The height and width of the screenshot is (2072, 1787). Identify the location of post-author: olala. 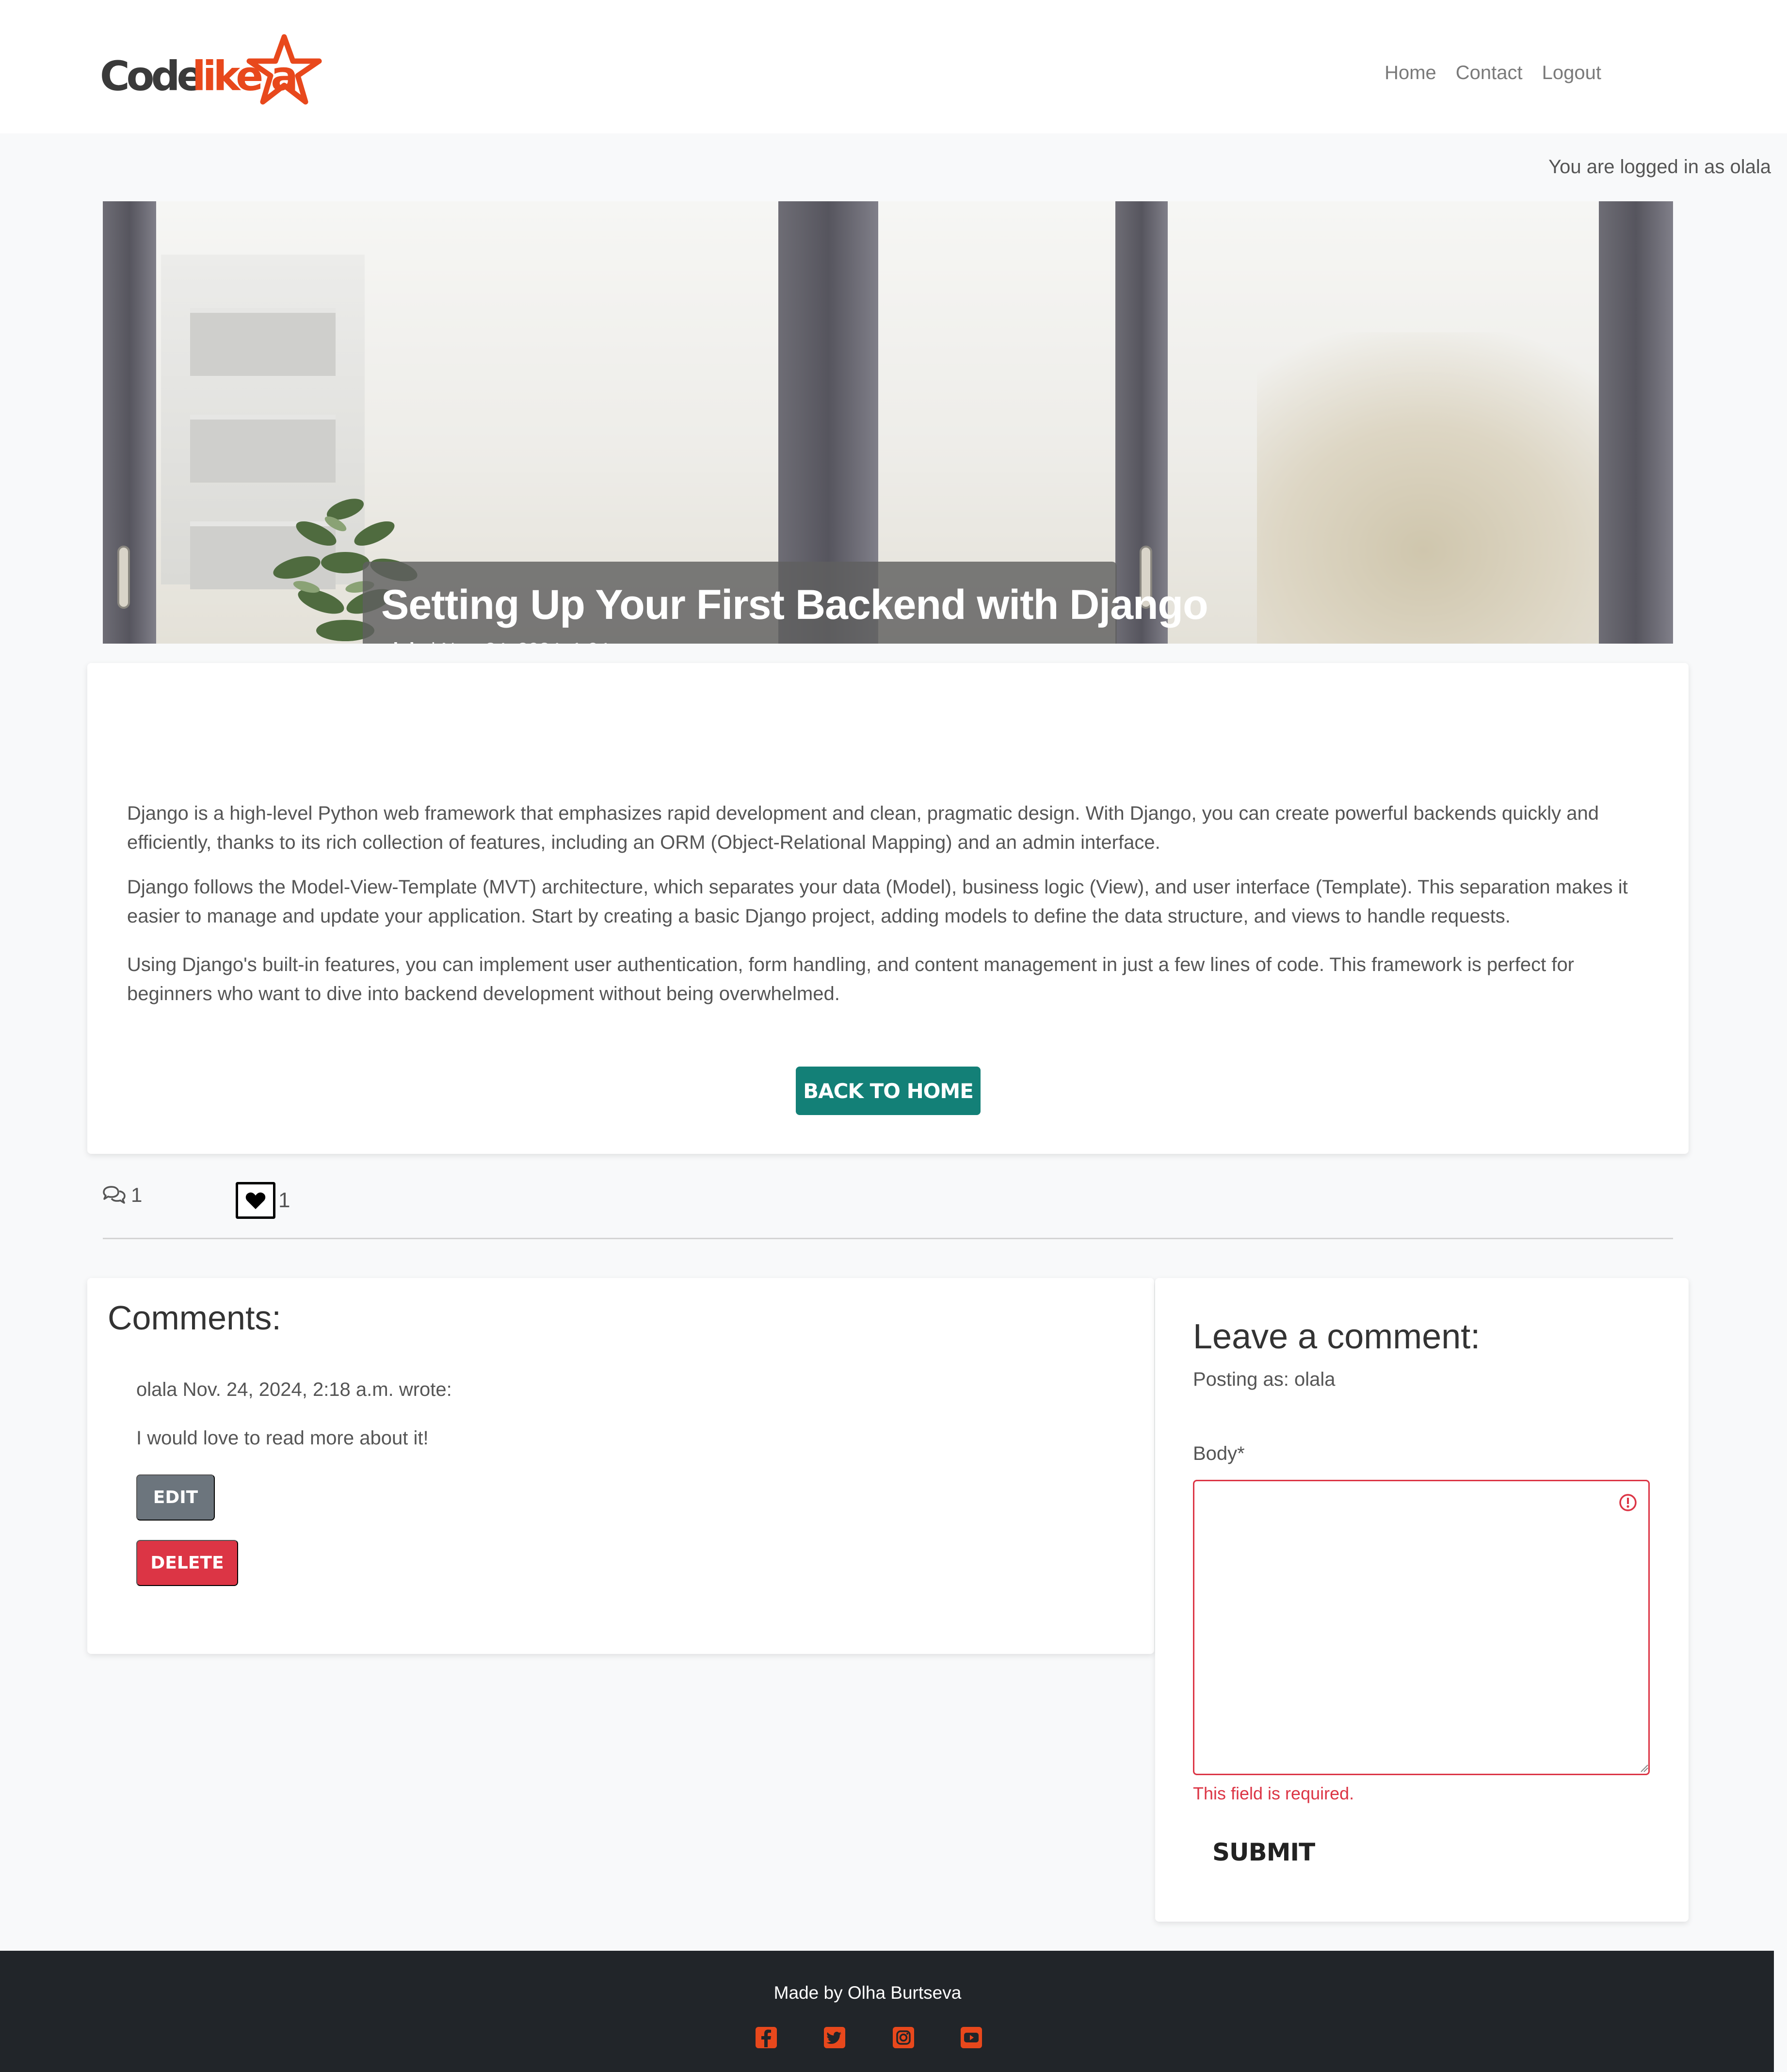
(403, 641).